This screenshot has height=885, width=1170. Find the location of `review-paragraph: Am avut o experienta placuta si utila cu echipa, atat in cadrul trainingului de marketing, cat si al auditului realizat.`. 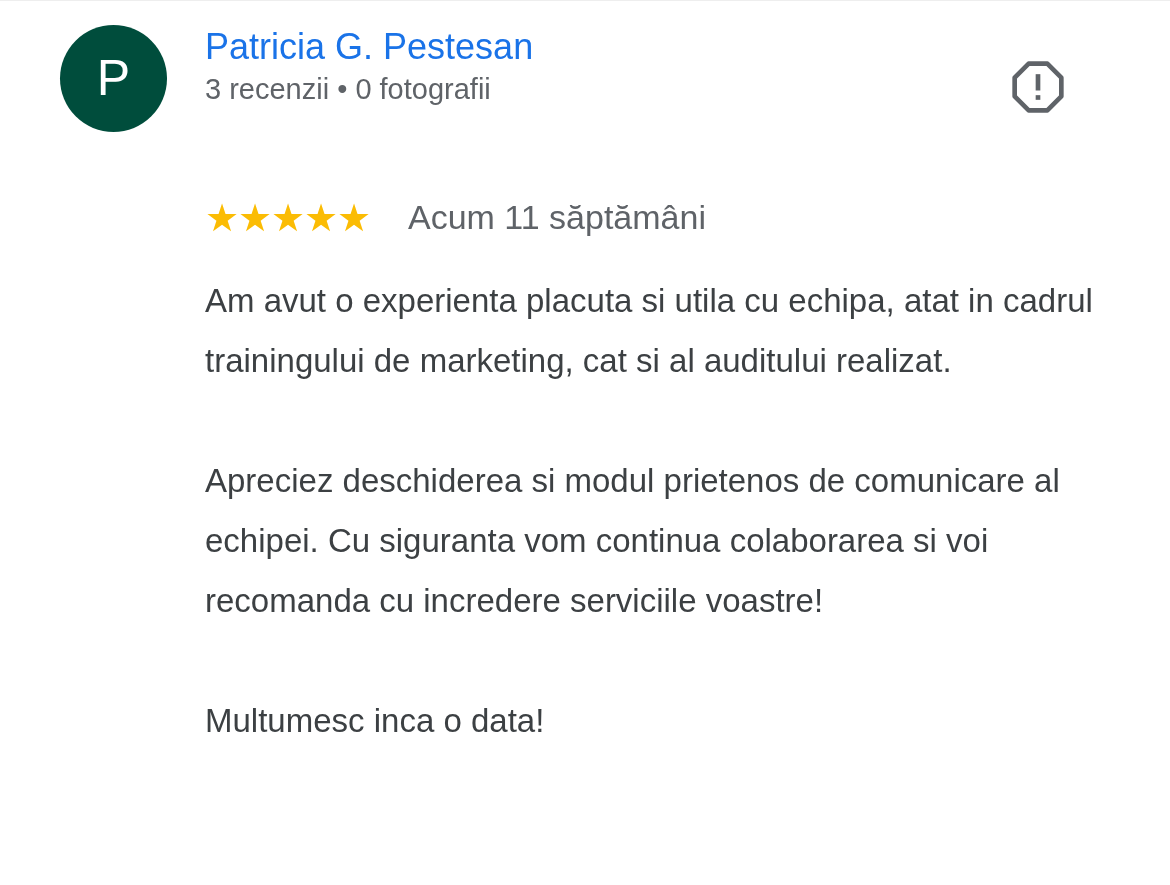

review-paragraph: Am avut o experienta placuta si utila cu echipa, atat in cadrul trainingului de marketing, cat si al auditului realizat. is located at coordinates (649, 331).